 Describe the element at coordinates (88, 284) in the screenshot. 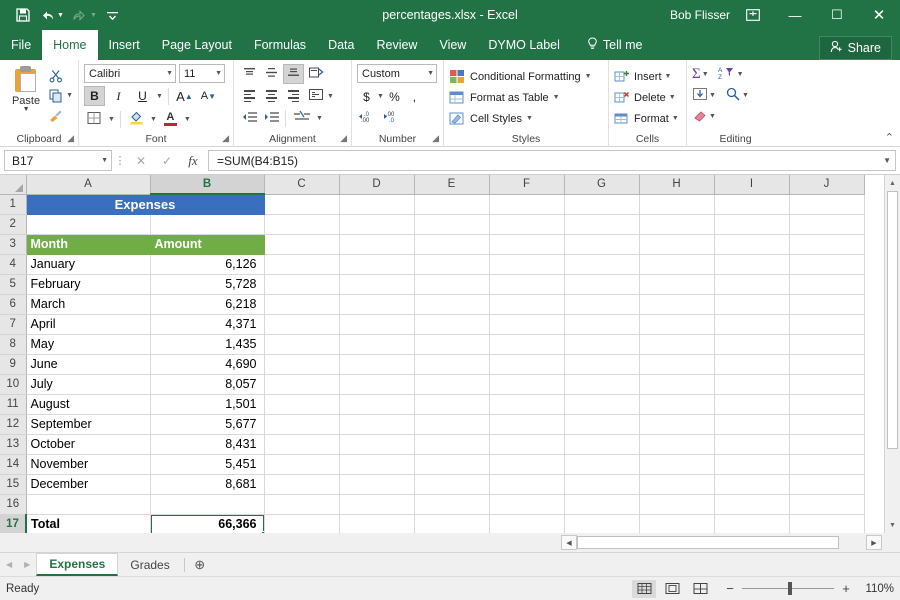

I see `cell-a5: February` at that location.